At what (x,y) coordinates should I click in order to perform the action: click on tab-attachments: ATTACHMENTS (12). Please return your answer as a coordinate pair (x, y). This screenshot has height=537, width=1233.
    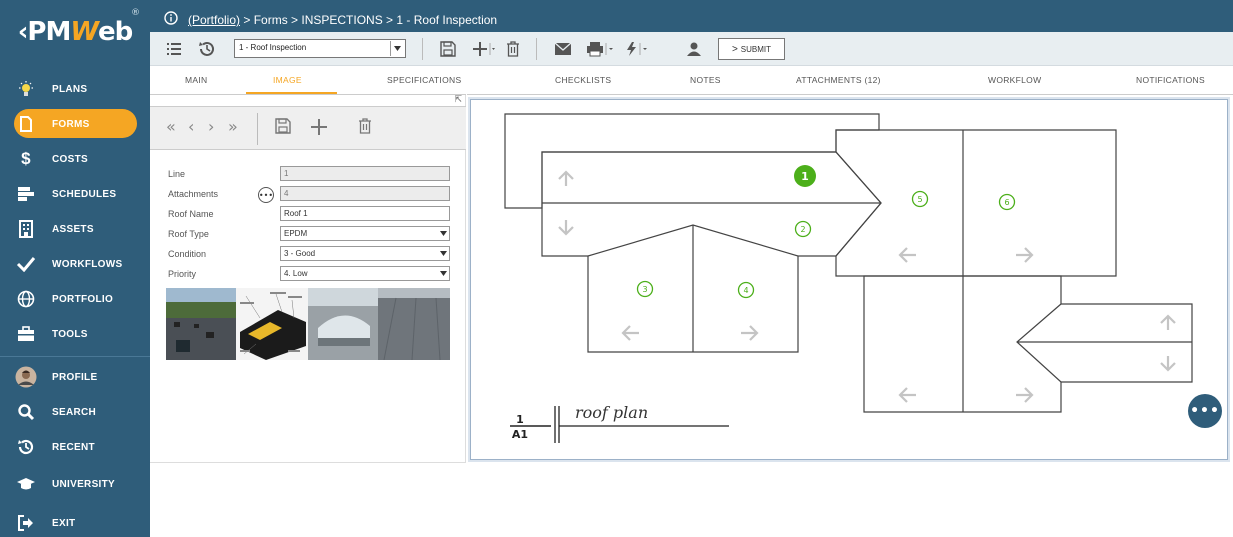
    Looking at the image, I should click on (838, 80).